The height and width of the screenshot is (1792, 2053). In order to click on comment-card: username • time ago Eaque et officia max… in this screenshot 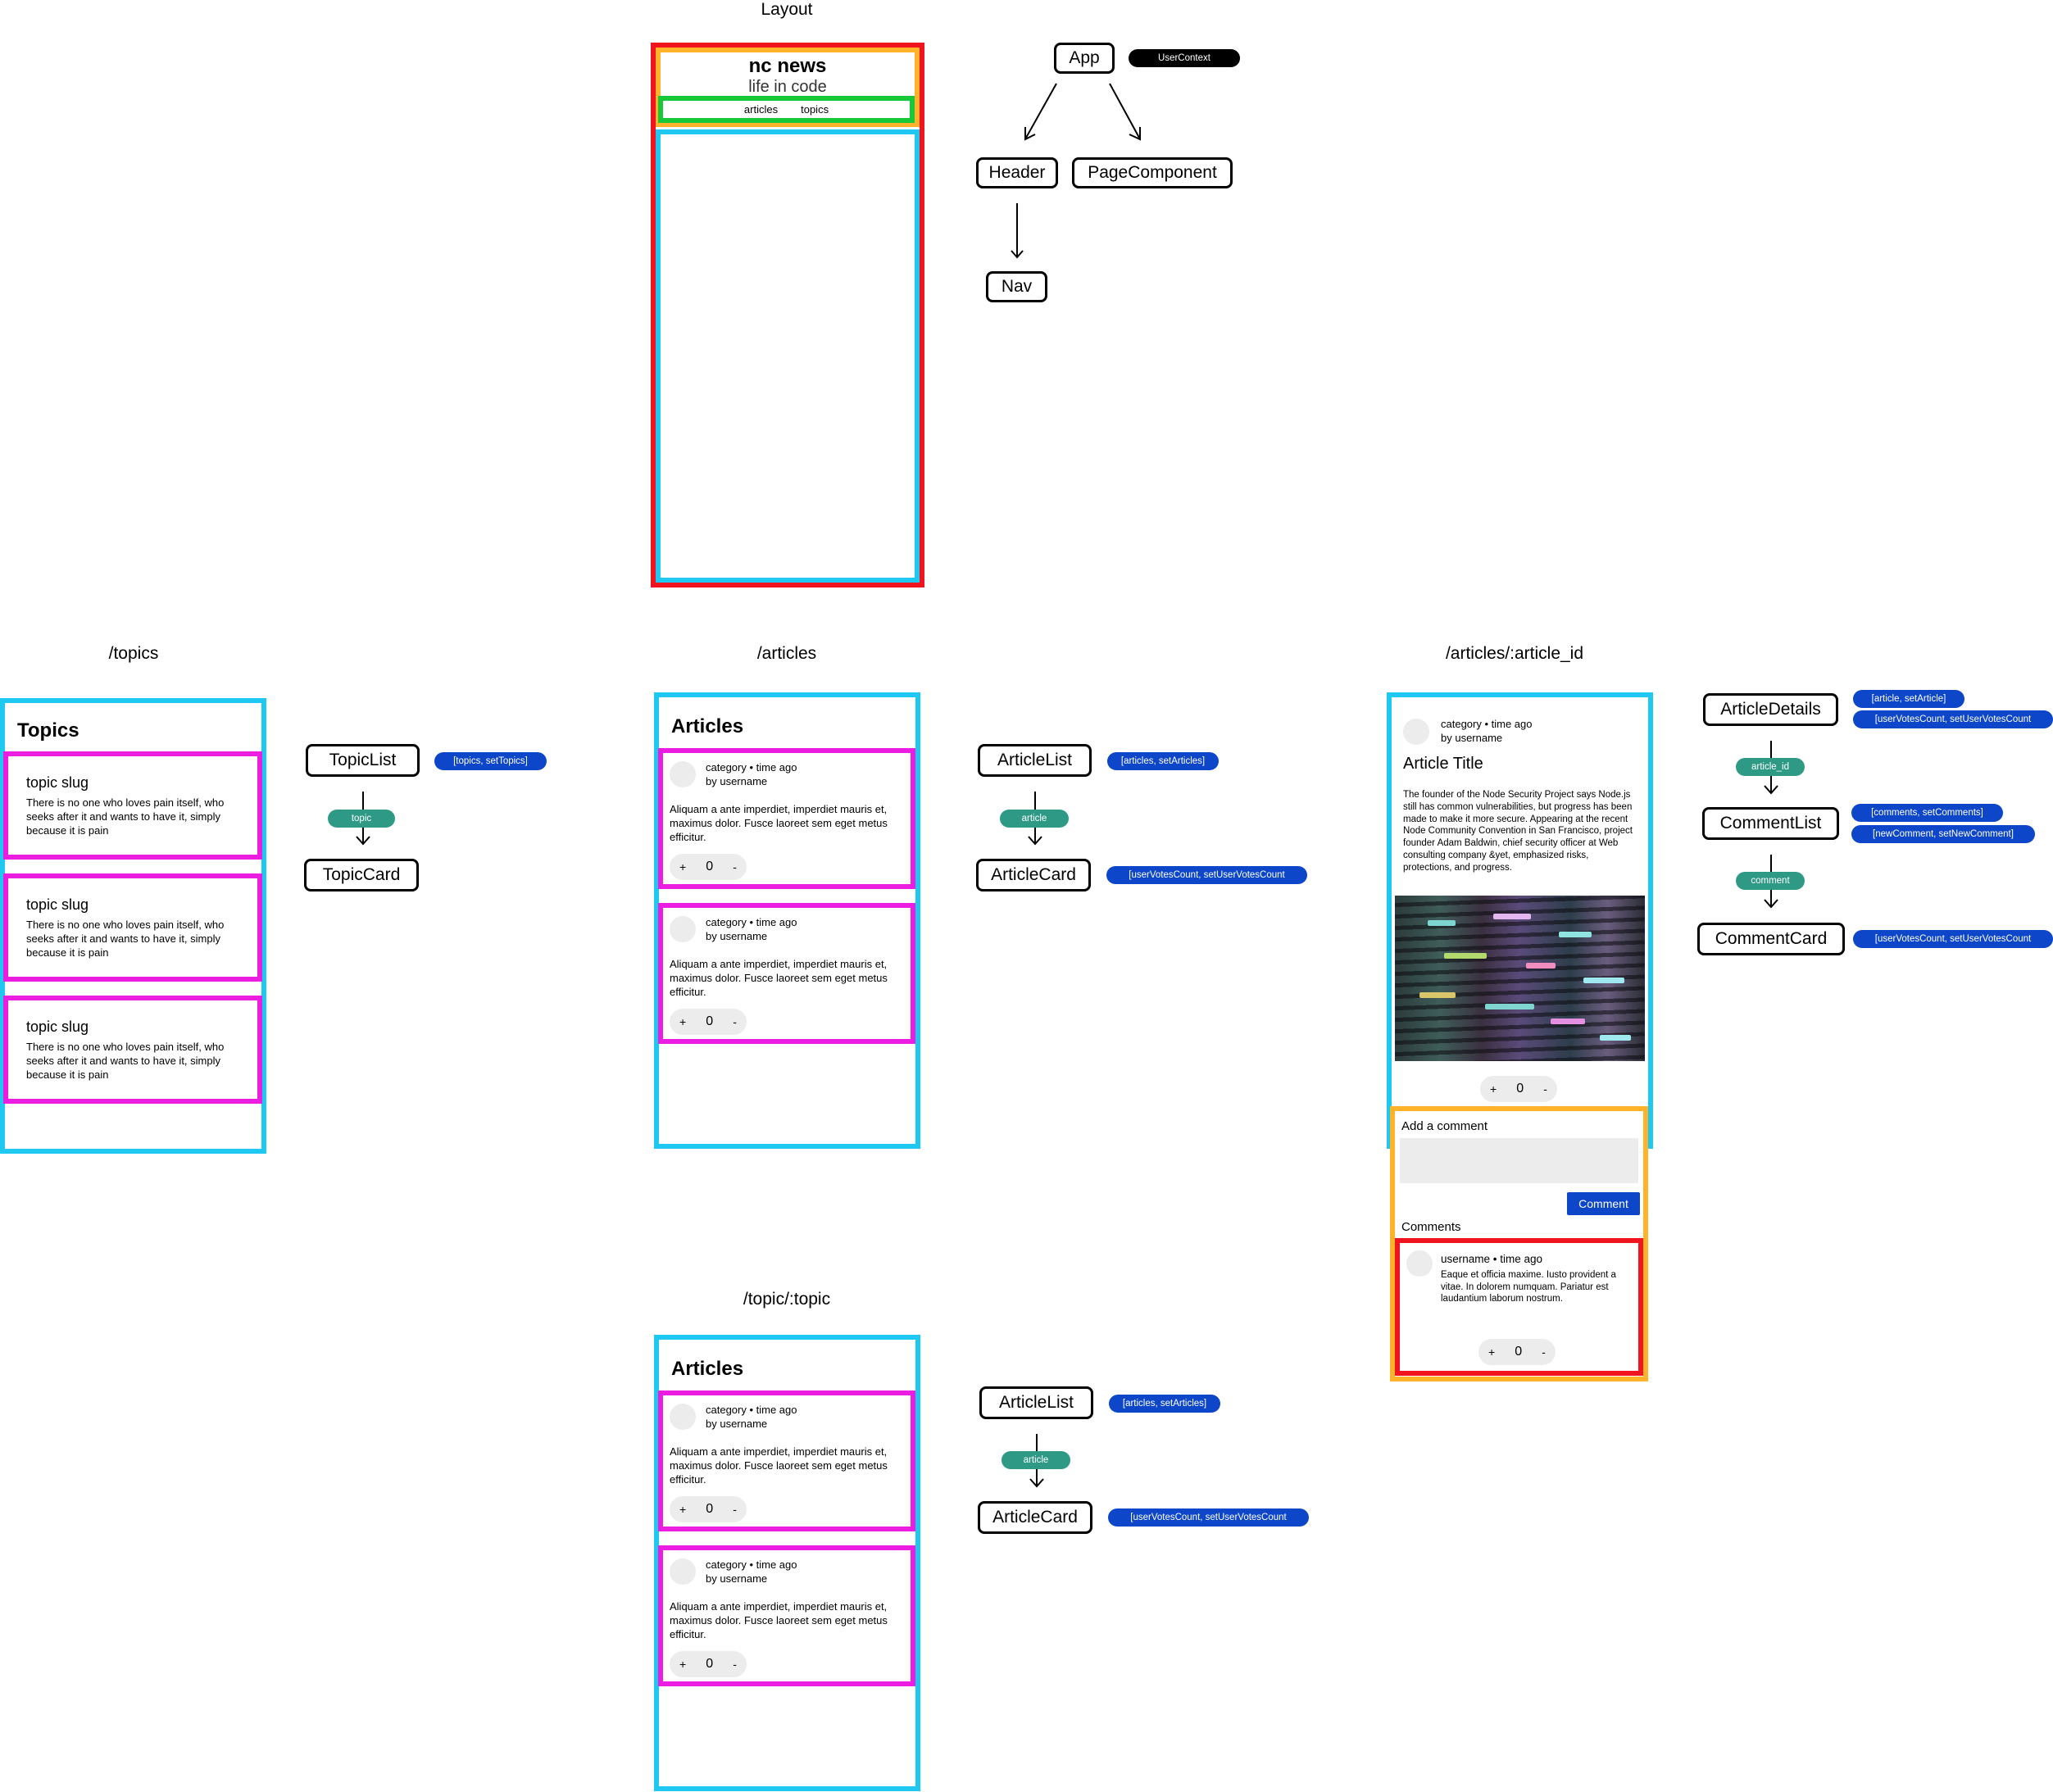, I will do `click(1519, 1307)`.